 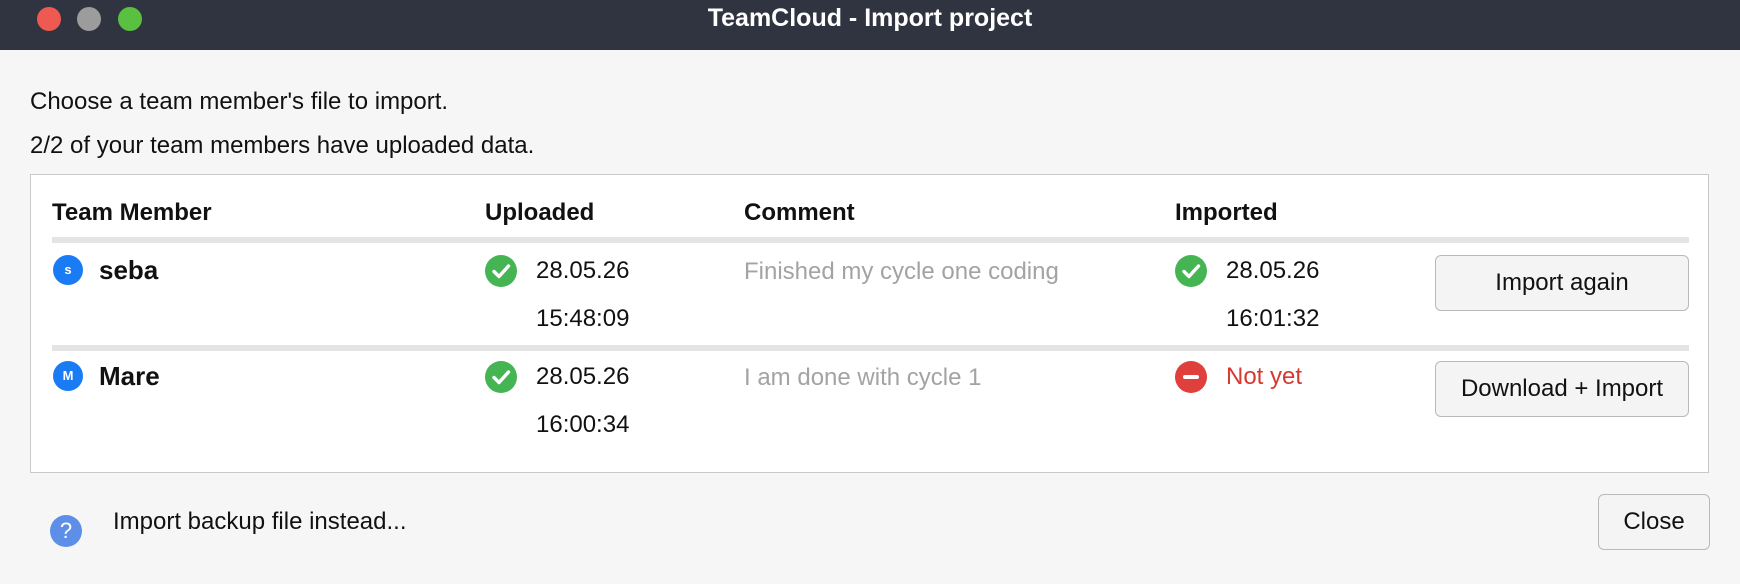 I want to click on header-uploaded: Uploaded, so click(x=540, y=212).